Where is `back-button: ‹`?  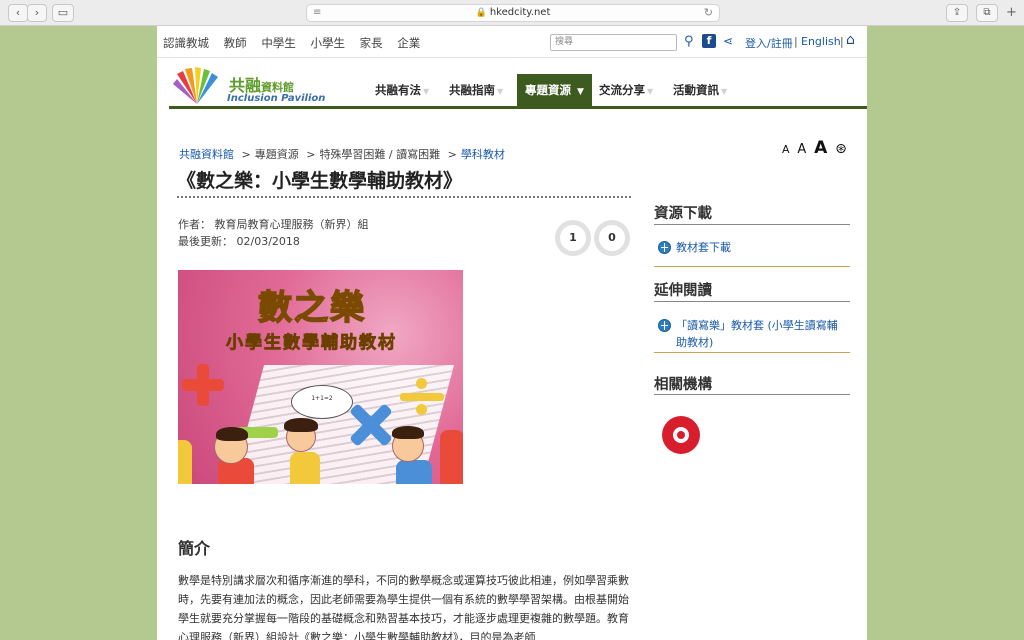
back-button: ‹ is located at coordinates (18, 13).